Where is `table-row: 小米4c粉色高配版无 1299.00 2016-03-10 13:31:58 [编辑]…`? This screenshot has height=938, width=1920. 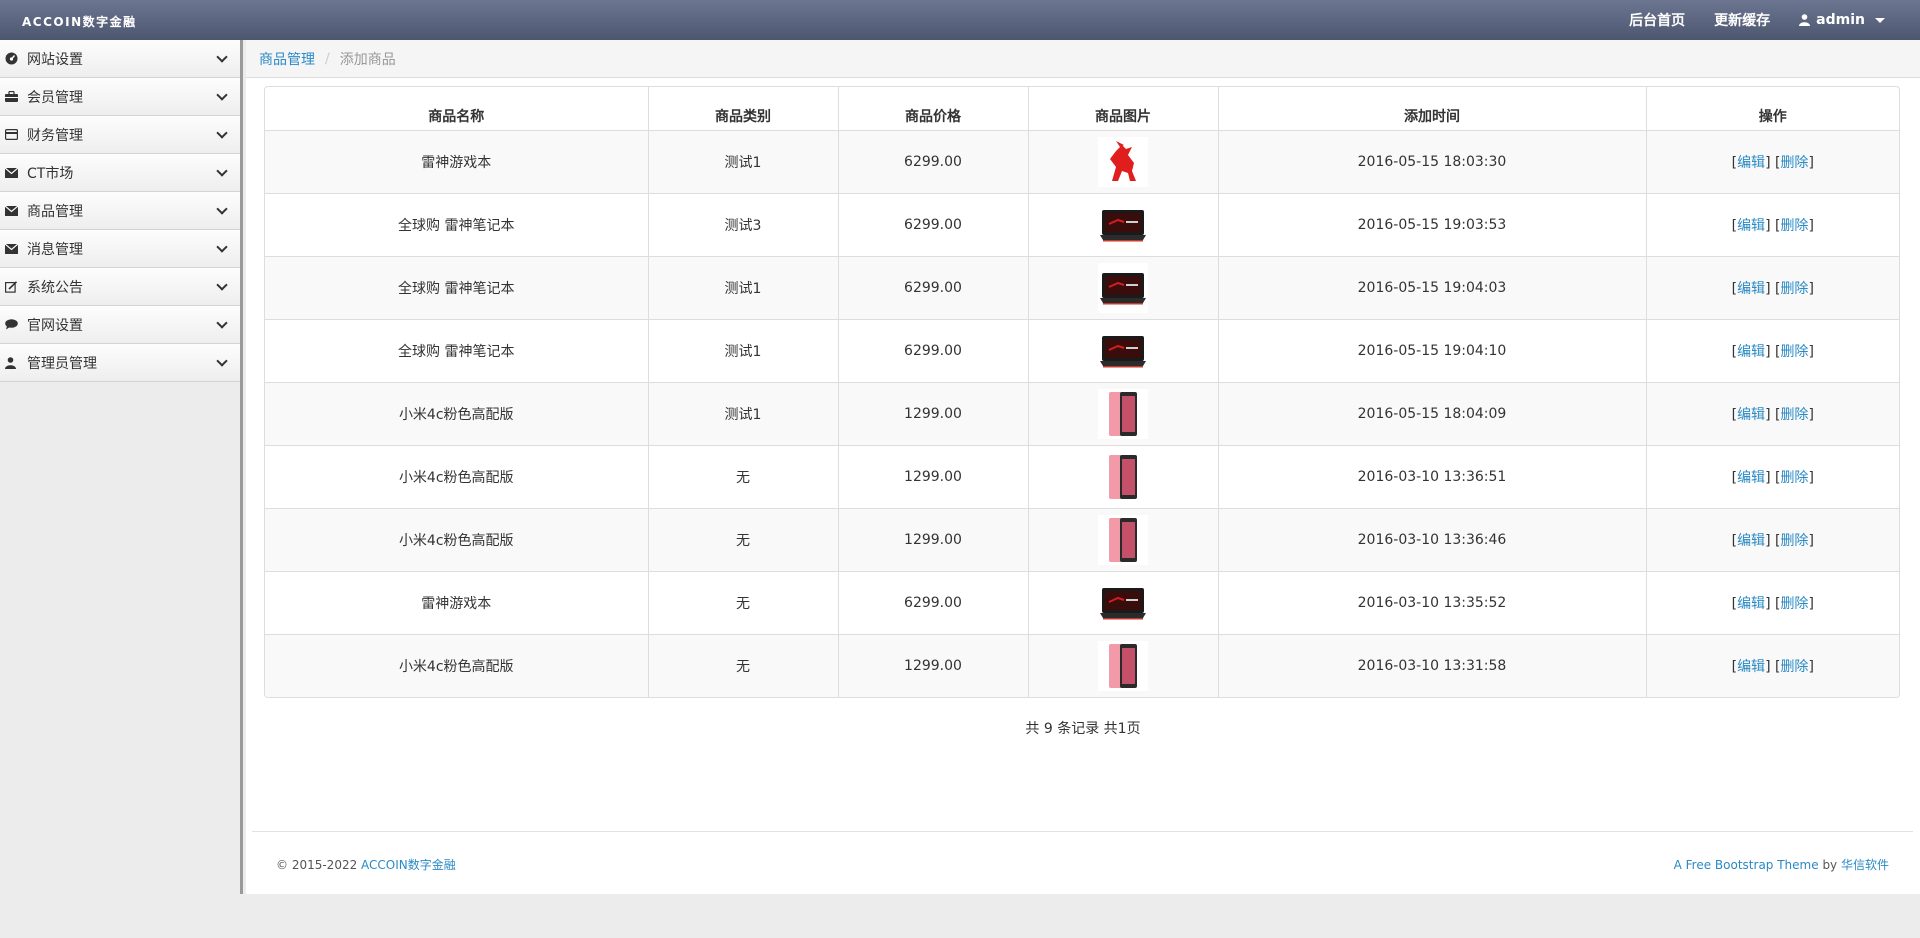
table-row: 小米4c粉色高配版无 1299.00 2016-03-10 13:31:58 [编辑]… is located at coordinates (1082, 665).